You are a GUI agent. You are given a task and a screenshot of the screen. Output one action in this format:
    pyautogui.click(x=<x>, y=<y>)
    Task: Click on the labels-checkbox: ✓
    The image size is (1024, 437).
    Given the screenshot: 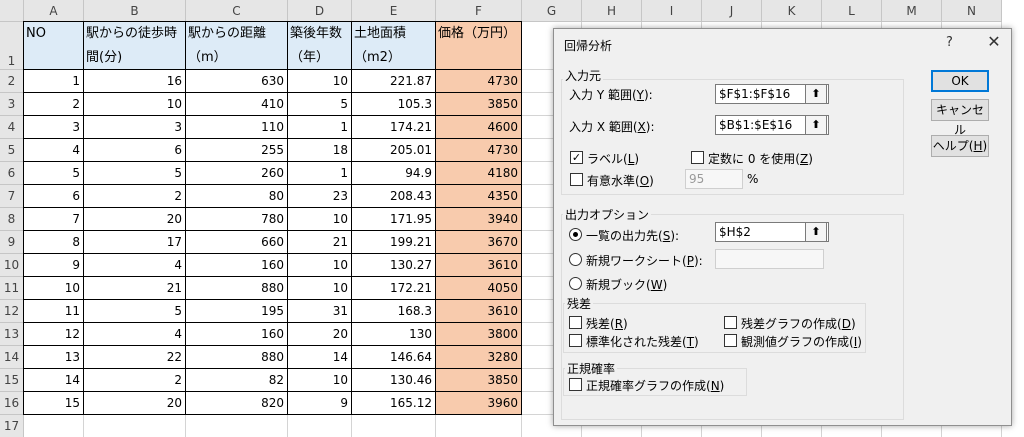 What is the action you would take?
    pyautogui.click(x=576, y=157)
    